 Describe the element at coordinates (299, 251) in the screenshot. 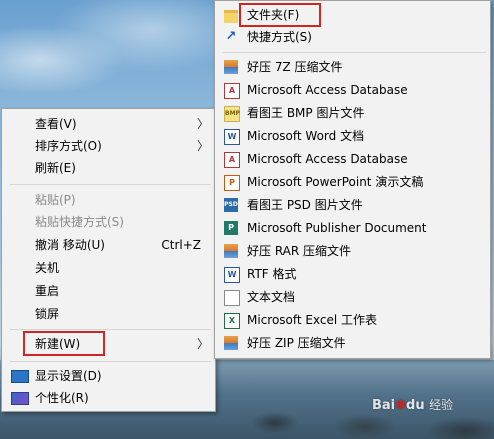

I see `menu-item-label: 好压 RAR 压缩文件` at that location.